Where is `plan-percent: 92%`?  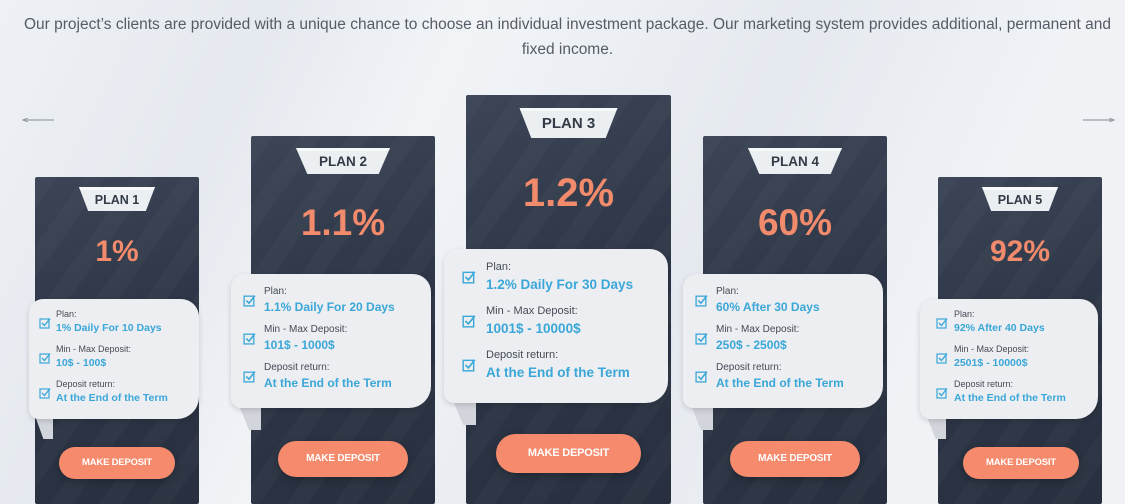
plan-percent: 92% is located at coordinates (1020, 251).